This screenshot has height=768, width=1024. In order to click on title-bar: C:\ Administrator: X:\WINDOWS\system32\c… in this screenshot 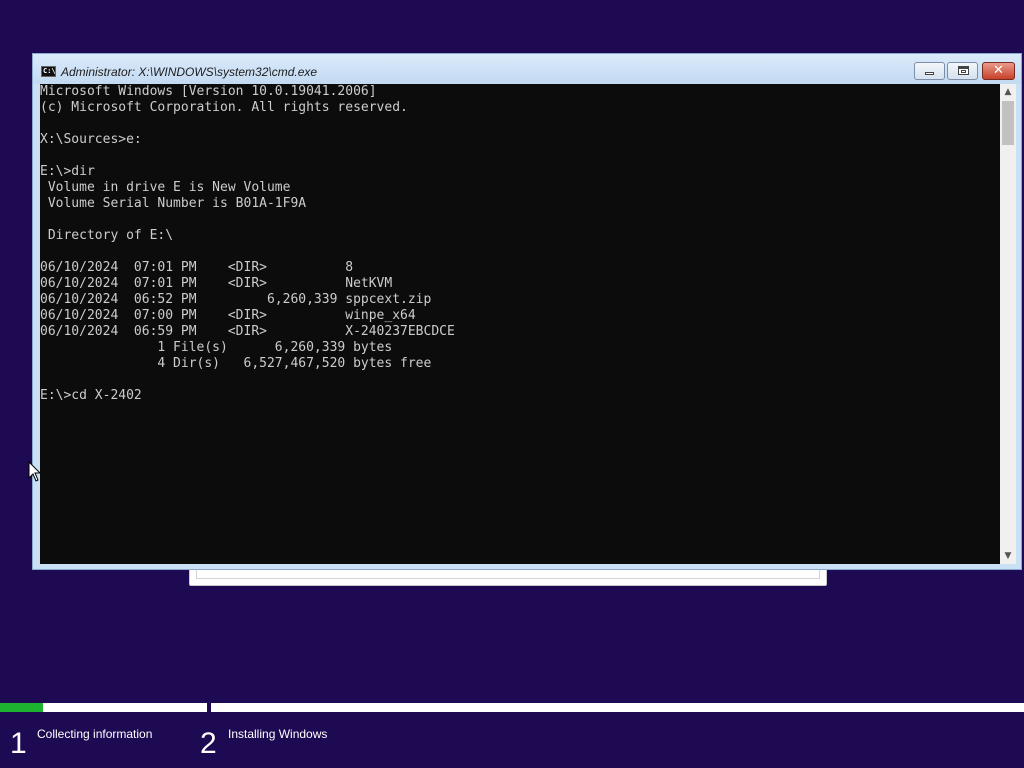, I will do `click(527, 69)`.